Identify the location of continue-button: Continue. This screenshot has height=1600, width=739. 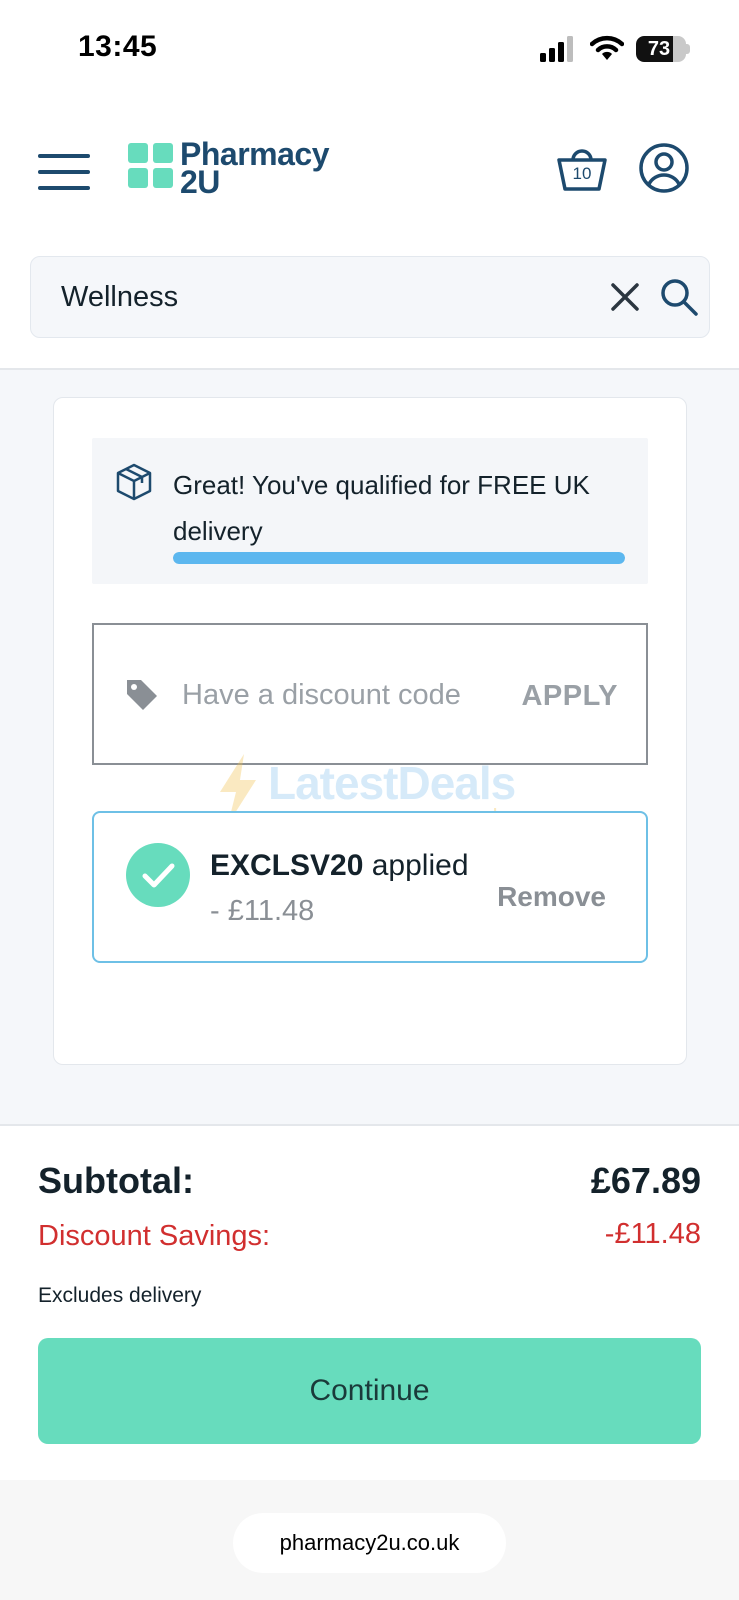
(369, 1391).